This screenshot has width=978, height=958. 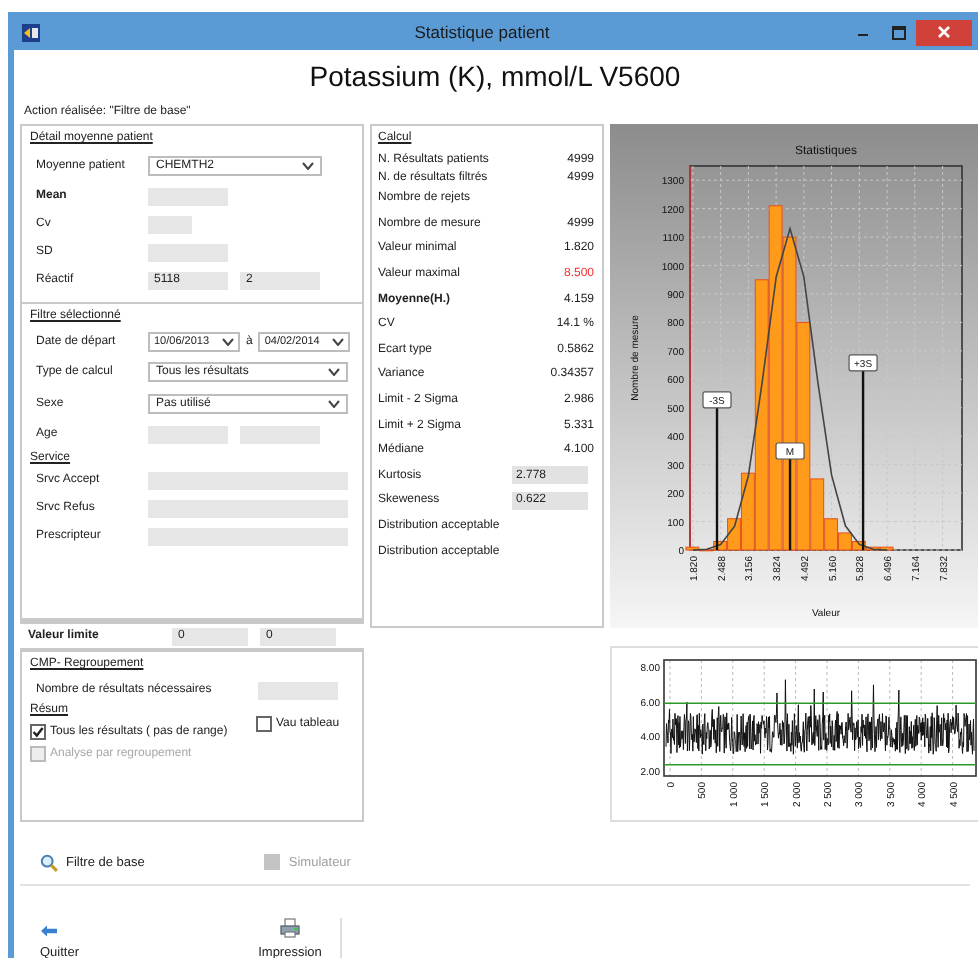 I want to click on close-button, so click(x=944, y=32).